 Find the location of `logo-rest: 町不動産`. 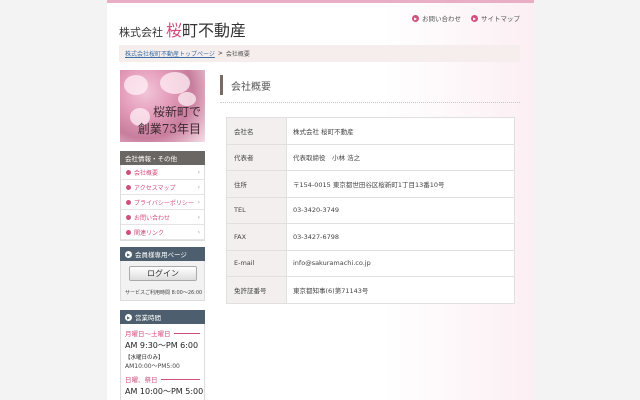

logo-rest: 町不動産 is located at coordinates (214, 30).